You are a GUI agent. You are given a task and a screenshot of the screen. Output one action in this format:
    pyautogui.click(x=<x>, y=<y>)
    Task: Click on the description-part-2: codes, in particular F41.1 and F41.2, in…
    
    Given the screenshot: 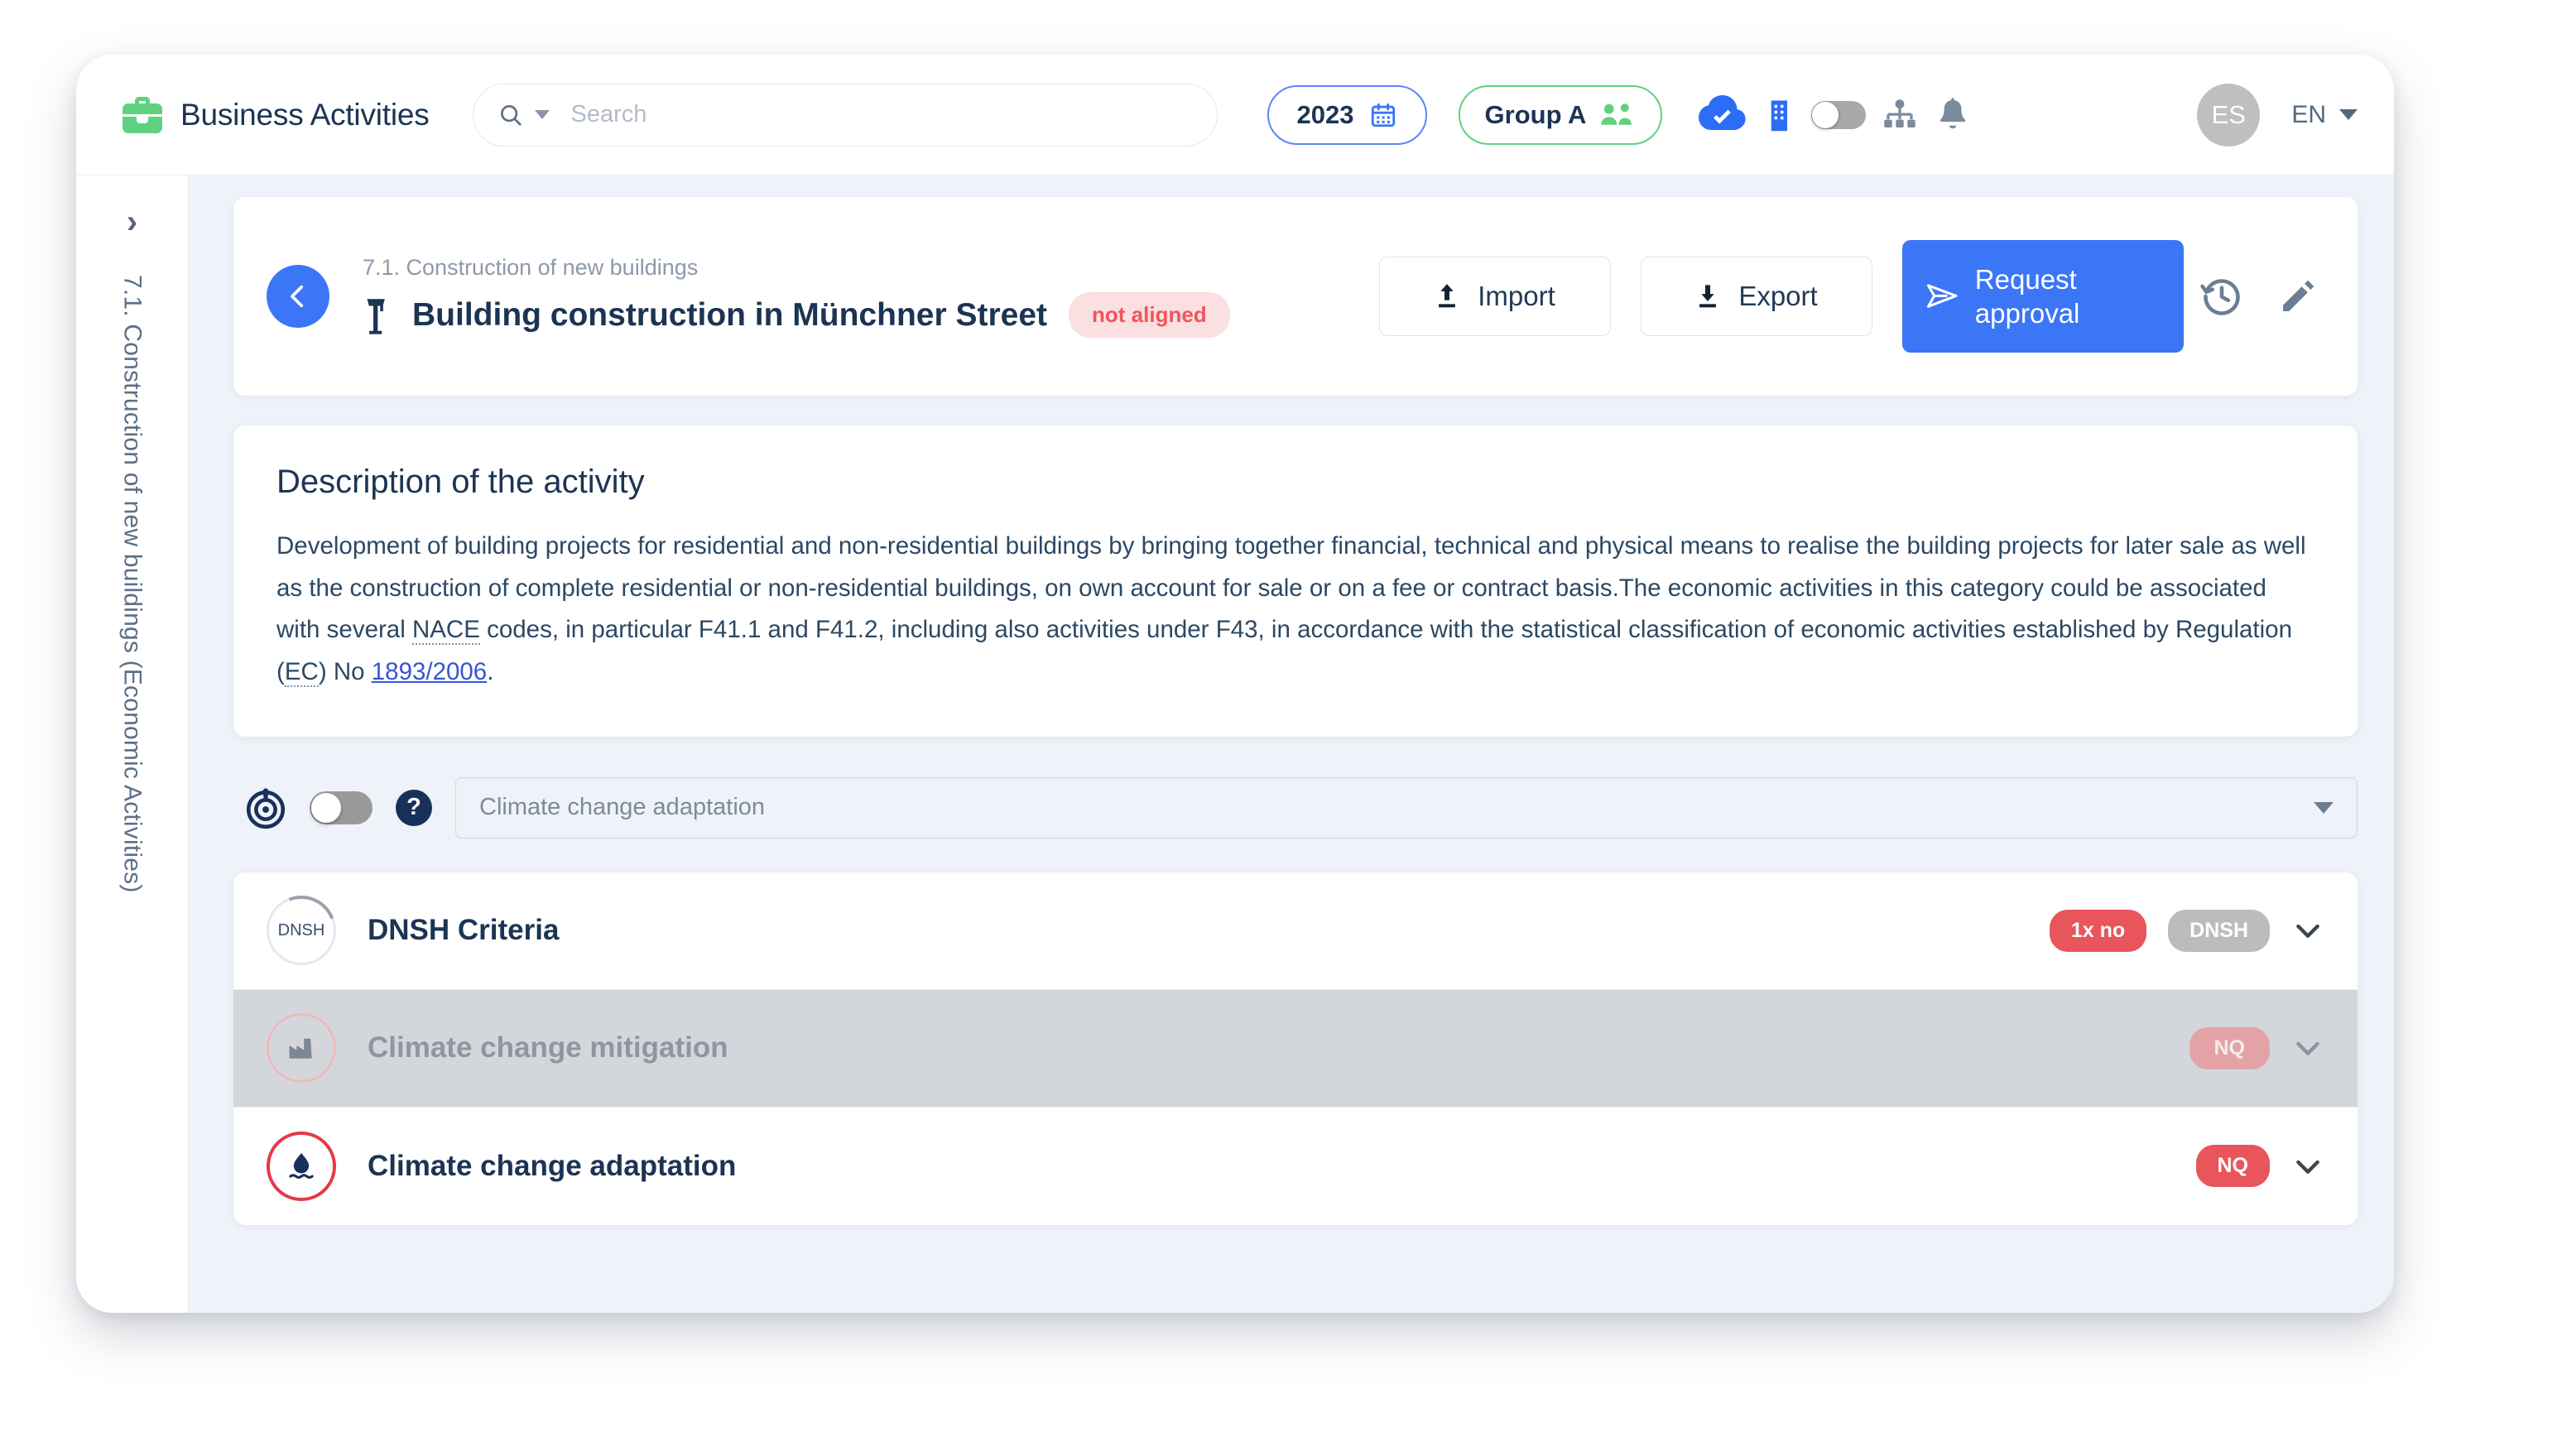 What is the action you would take?
    pyautogui.click(x=1284, y=651)
    